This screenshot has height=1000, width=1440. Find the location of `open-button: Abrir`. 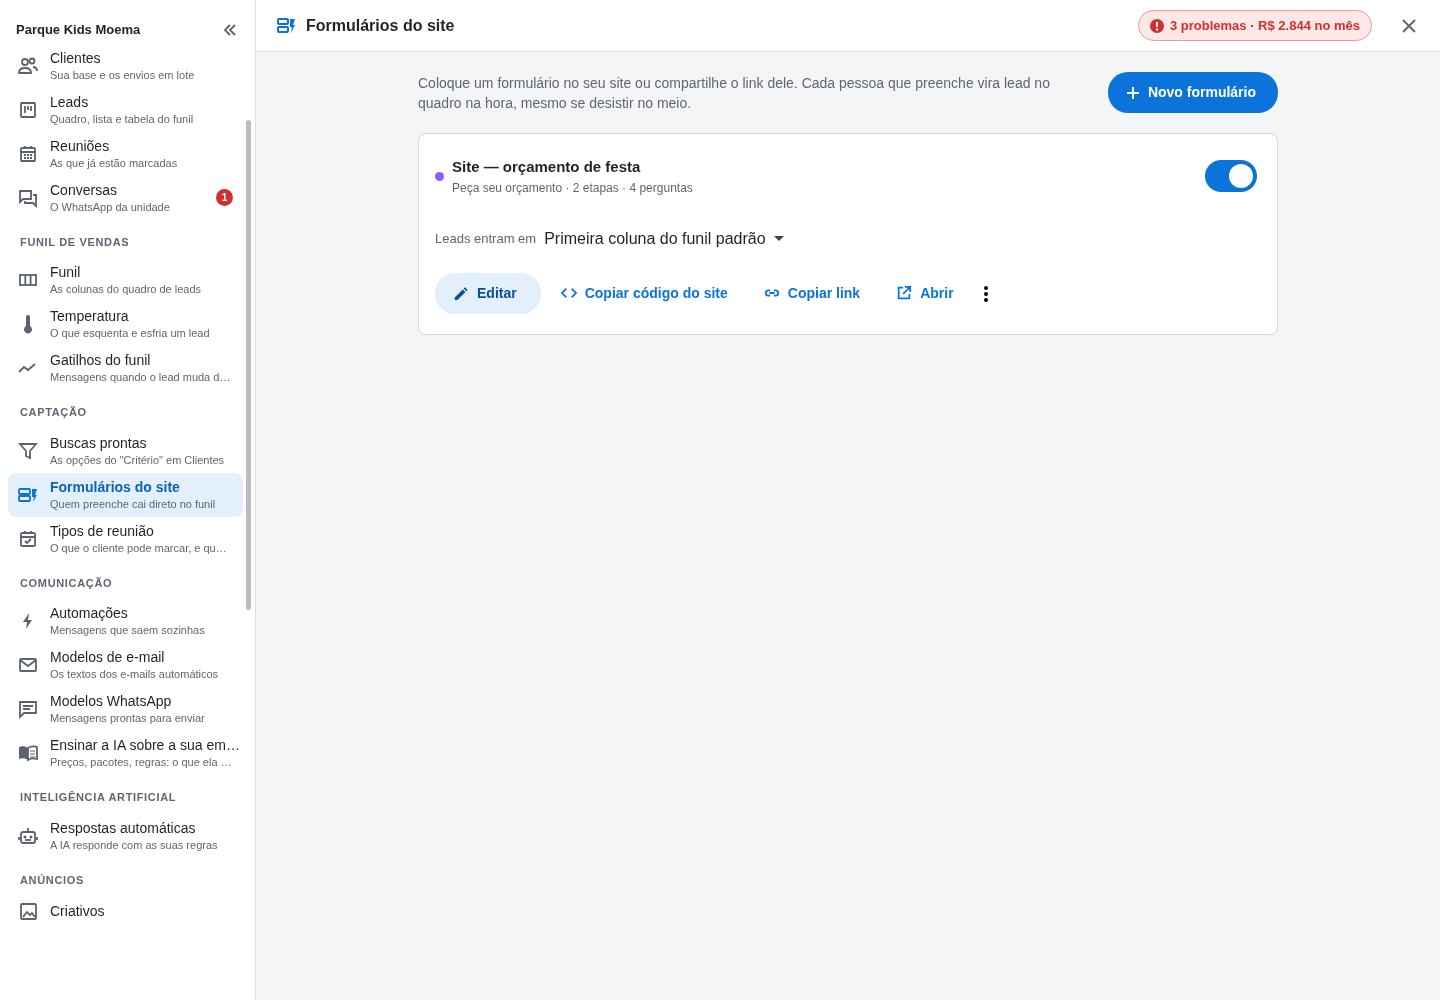

open-button: Abrir is located at coordinates (925, 293).